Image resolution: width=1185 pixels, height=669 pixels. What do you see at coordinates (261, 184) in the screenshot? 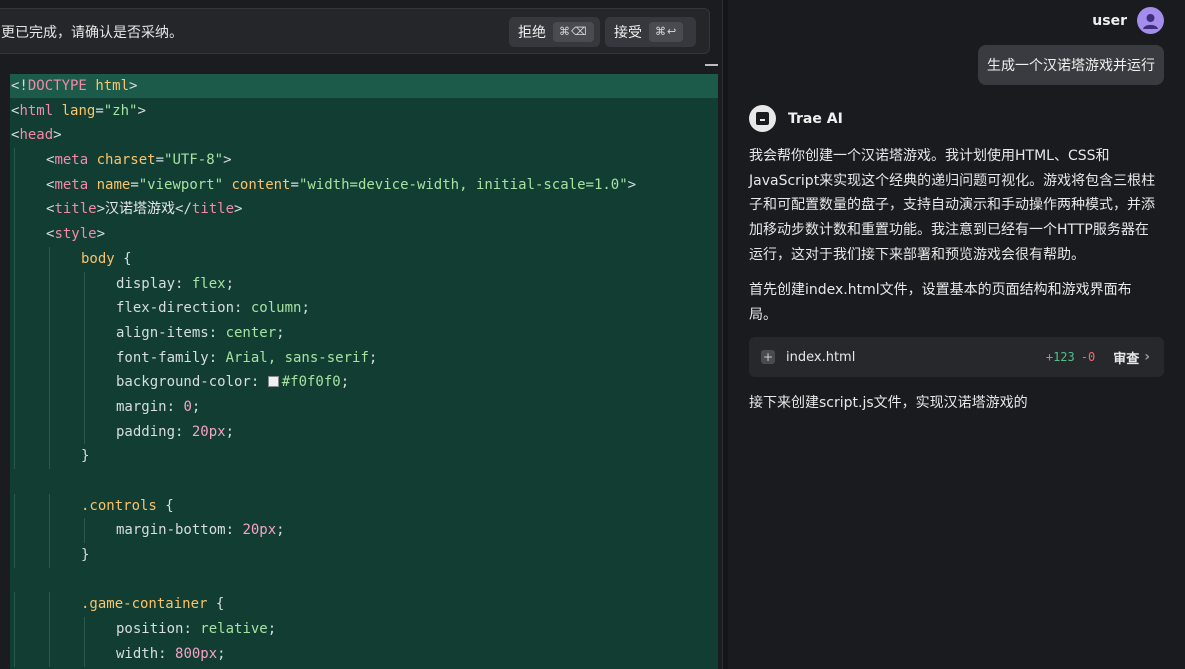
I see `code-token: content` at bounding box center [261, 184].